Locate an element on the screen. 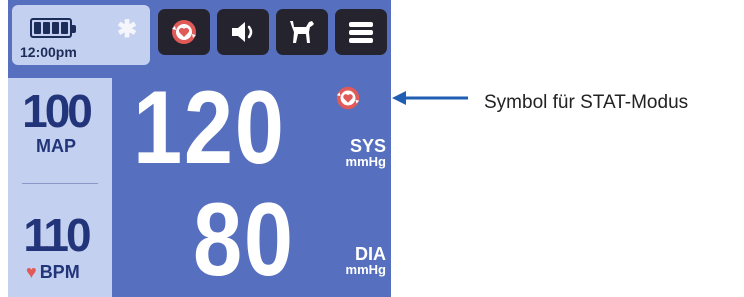  pulse-value: 110 is located at coordinates (57, 235).